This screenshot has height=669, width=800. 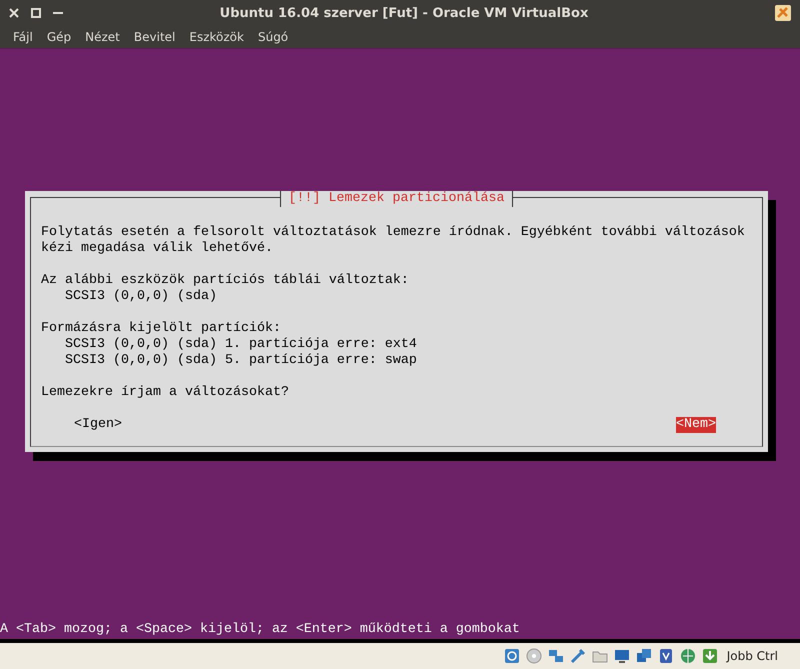 I want to click on text-line: SCSI3 (0,0,0) (sda) 5. partíciója erre: swap, so click(x=241, y=361).